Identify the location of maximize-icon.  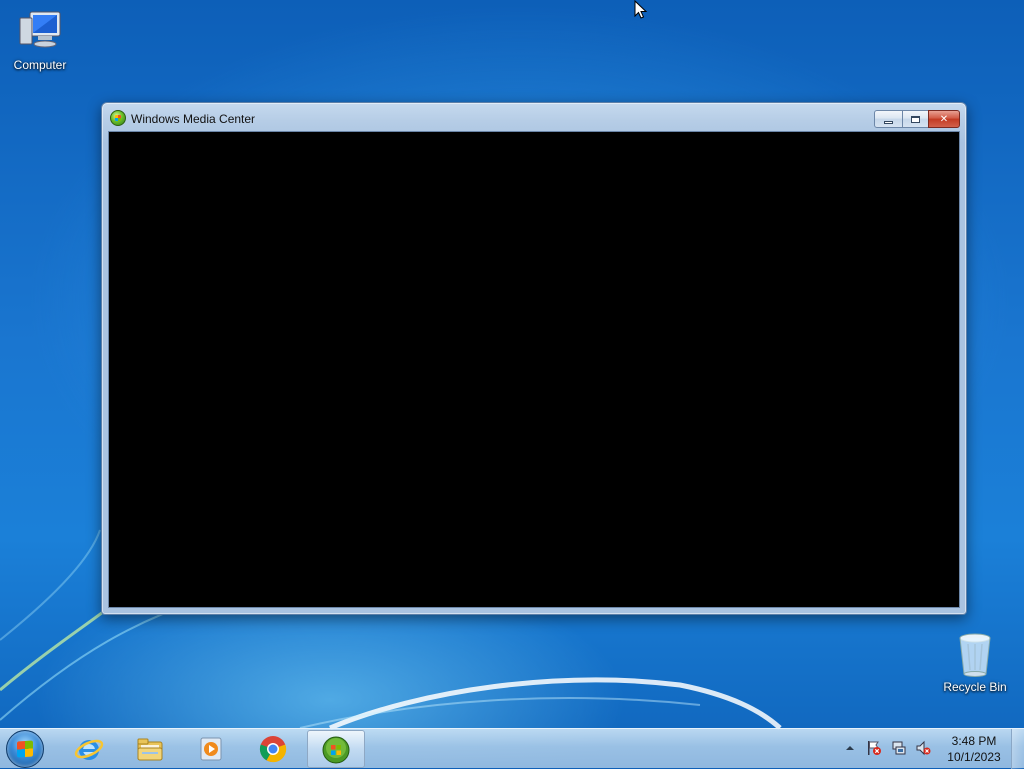
(915, 119).